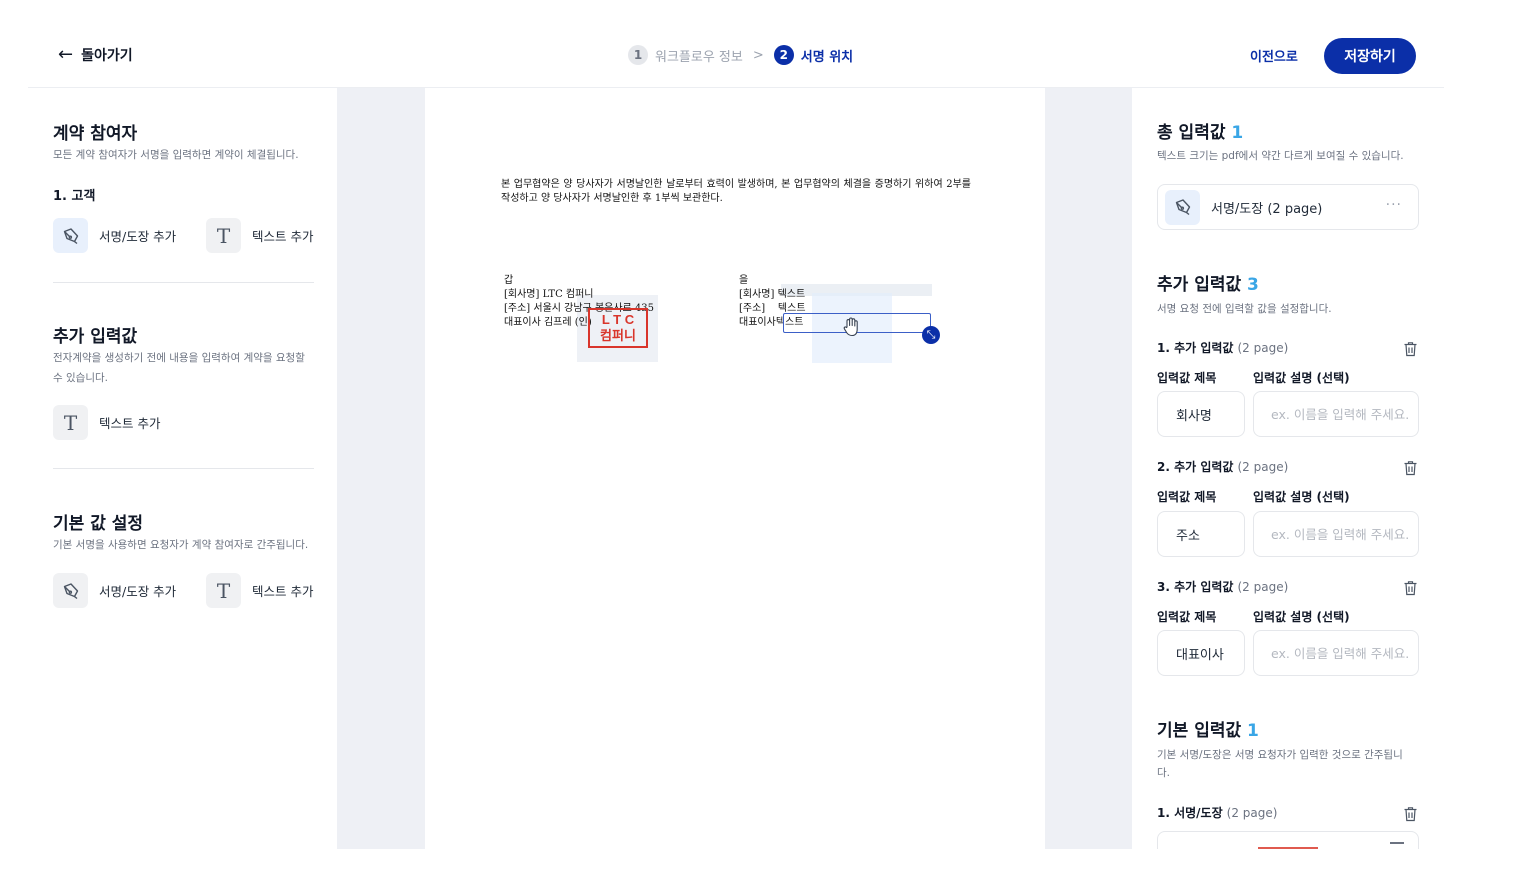  What do you see at coordinates (549, 294) in the screenshot?
I see `party-a-company: [회사명] LTC 컴퍼니` at bounding box center [549, 294].